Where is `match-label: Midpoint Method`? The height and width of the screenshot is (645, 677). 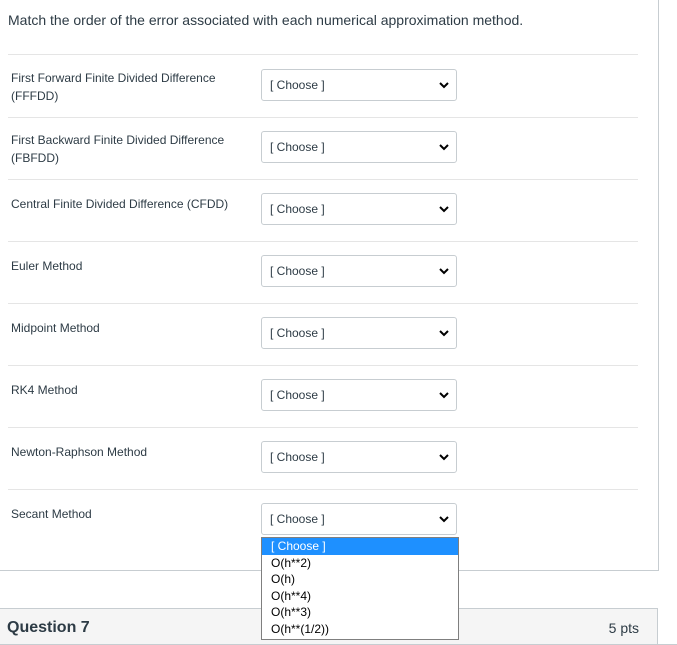 match-label: Midpoint Method is located at coordinates (55, 328).